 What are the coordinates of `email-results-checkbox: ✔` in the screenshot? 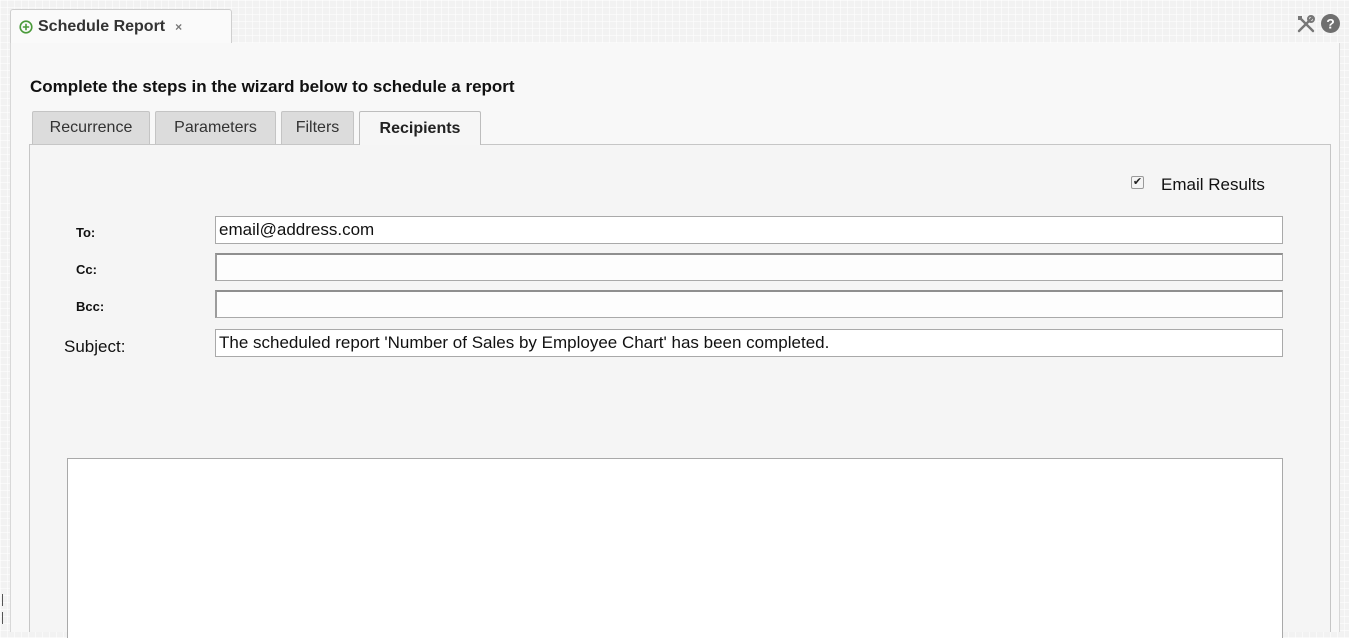 It's located at (1137, 182).